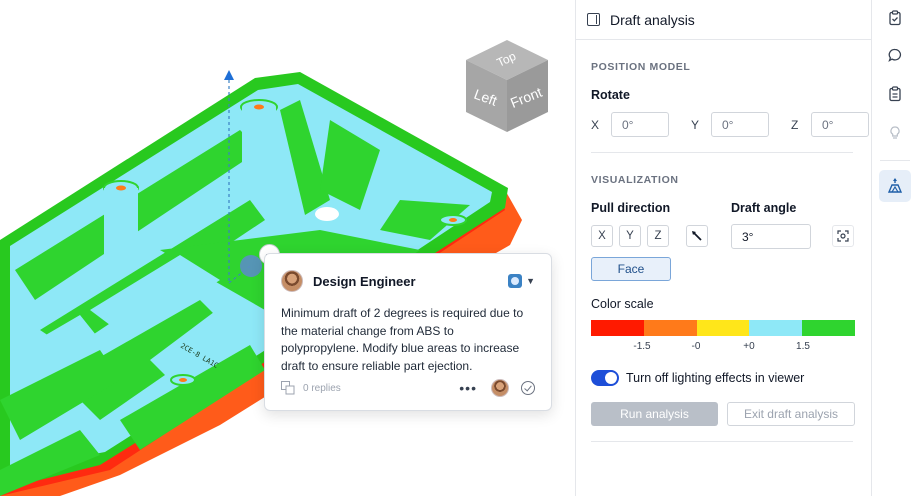  Describe the element at coordinates (654, 414) in the screenshot. I see `run-analysis-button: Run analysis` at that location.